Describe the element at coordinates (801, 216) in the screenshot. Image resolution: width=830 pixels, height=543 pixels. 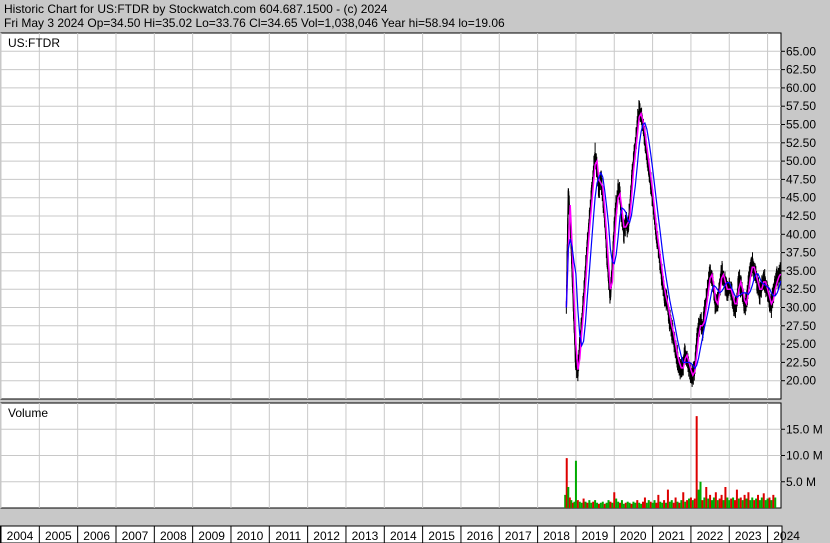
I see `y-tick-label: 42.50` at that location.